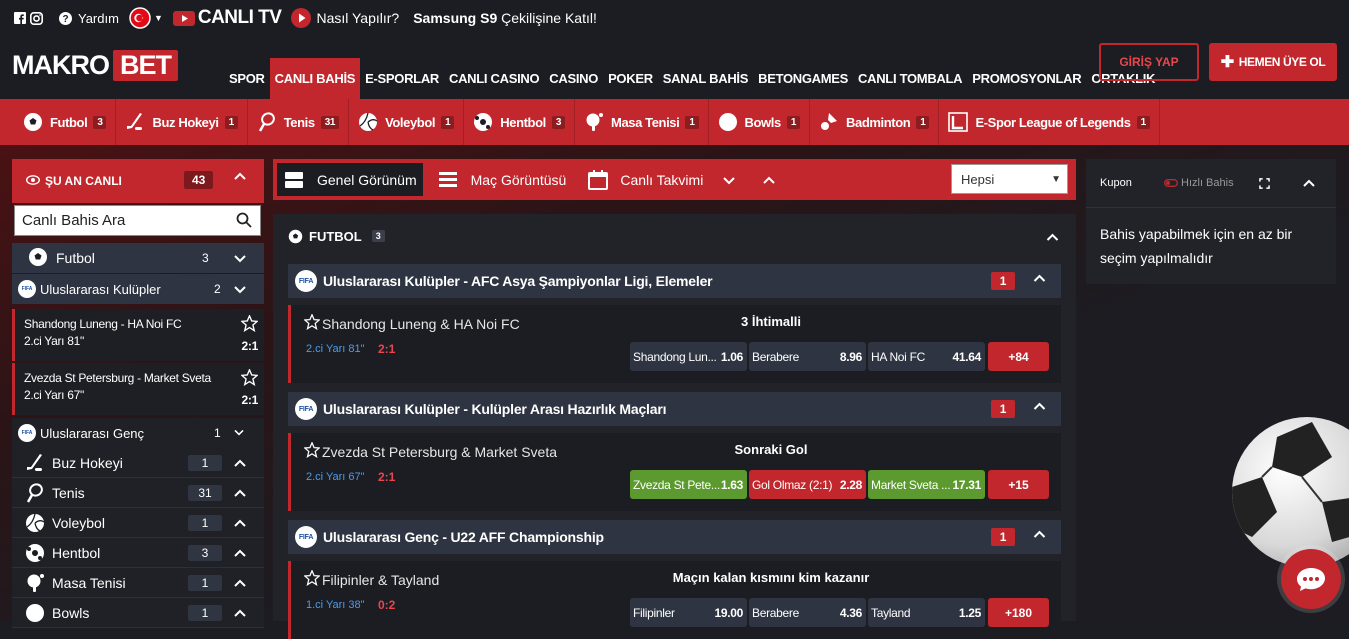  What do you see at coordinates (295, 236) in the screenshot?
I see `soccer-ball-icon` at bounding box center [295, 236].